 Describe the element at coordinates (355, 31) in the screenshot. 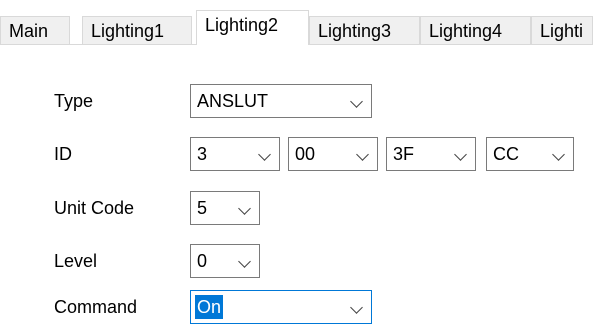

I see `tab-label: Lighting3` at that location.